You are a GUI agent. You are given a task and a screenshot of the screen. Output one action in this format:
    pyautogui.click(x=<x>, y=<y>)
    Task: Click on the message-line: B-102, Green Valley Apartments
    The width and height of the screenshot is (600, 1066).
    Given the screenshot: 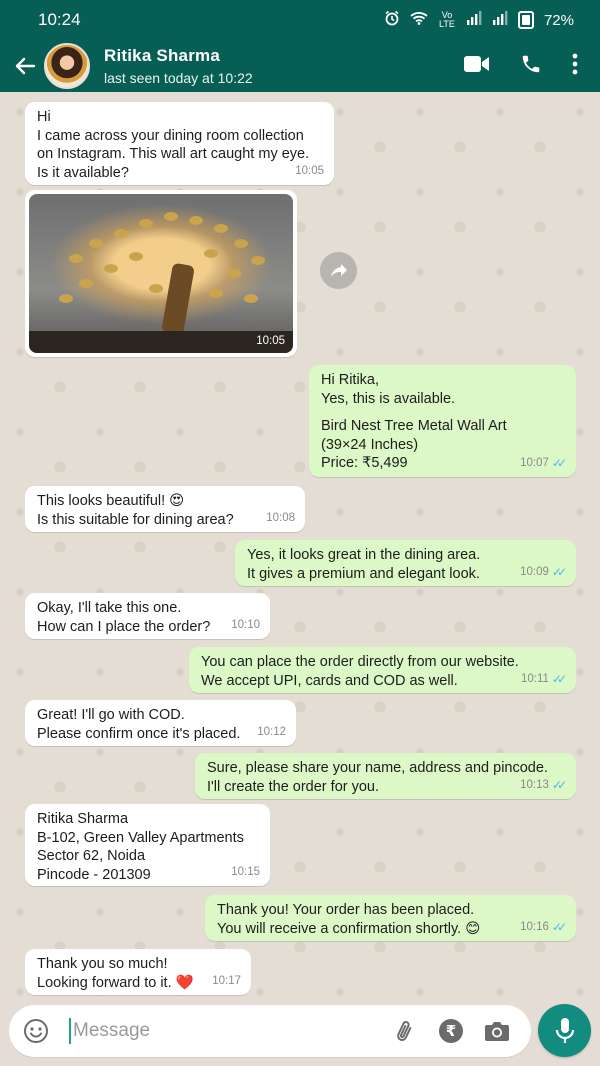 What is the action you would take?
    pyautogui.click(x=140, y=837)
    